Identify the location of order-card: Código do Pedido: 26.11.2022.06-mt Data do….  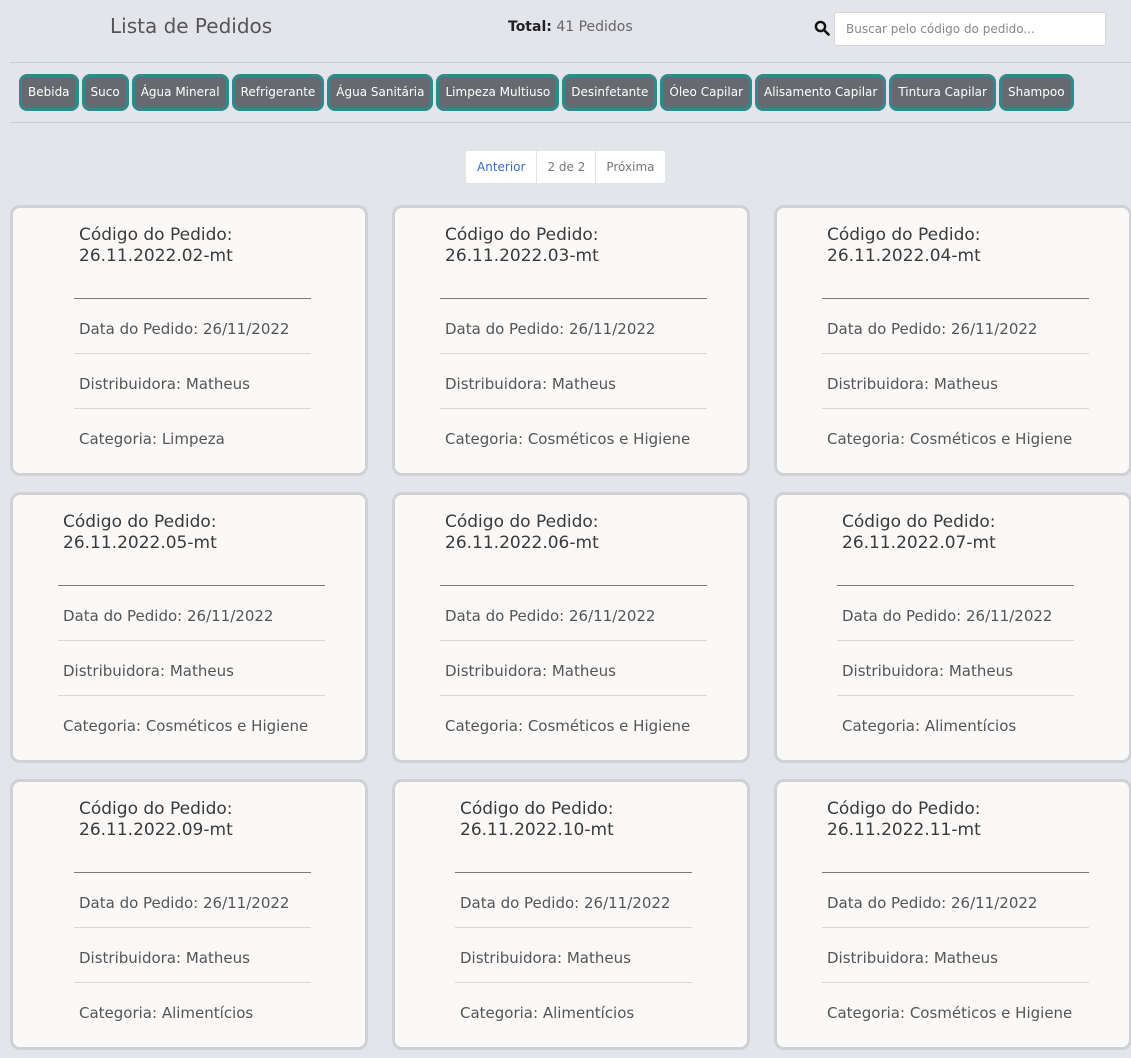
(571, 627).